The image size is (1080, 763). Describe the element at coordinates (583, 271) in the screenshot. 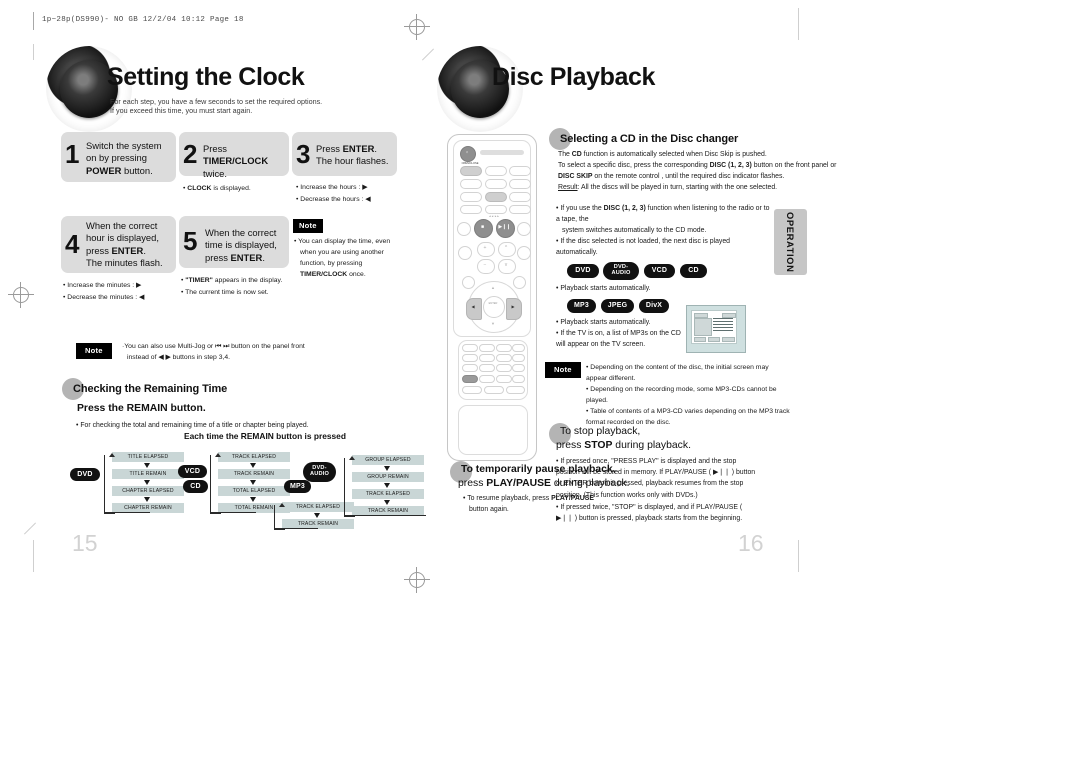

I see `badge-dvd: DVD` at that location.